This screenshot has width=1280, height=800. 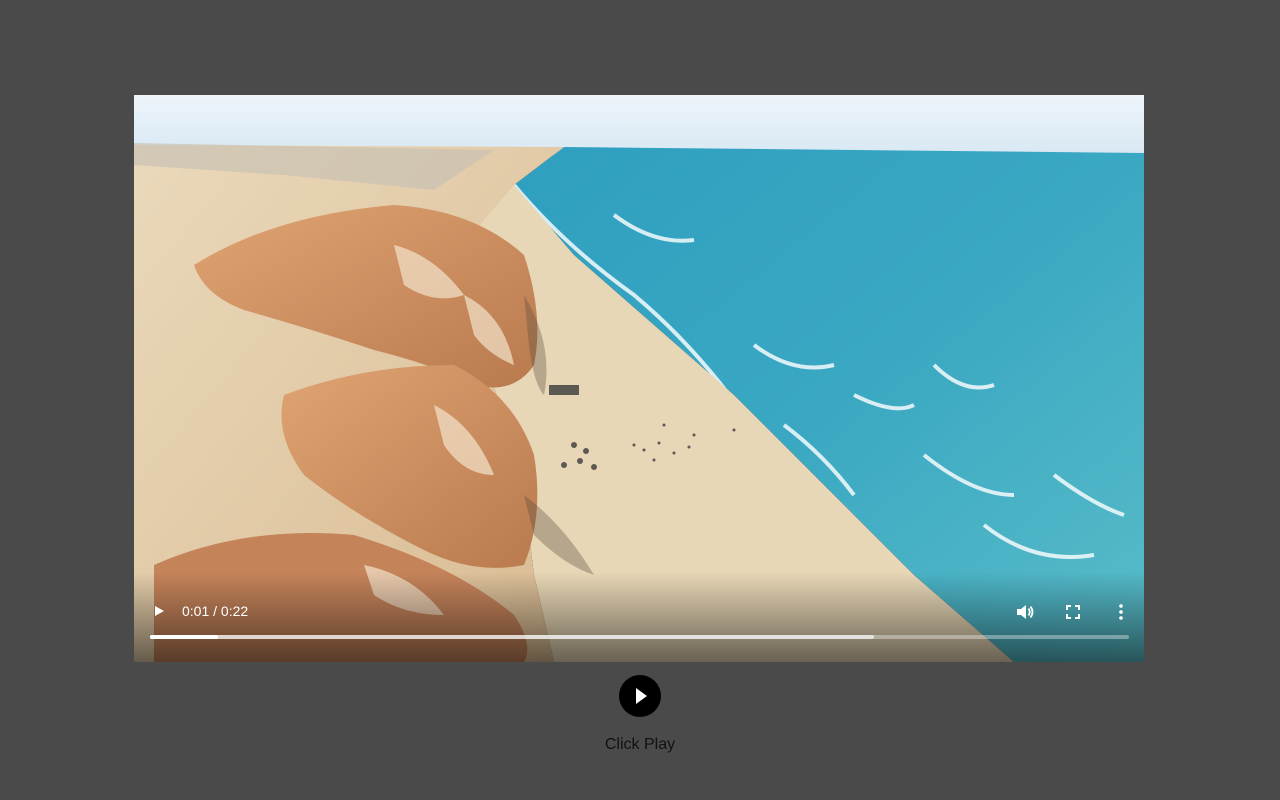 What do you see at coordinates (234, 611) in the screenshot?
I see `duration: 0:22` at bounding box center [234, 611].